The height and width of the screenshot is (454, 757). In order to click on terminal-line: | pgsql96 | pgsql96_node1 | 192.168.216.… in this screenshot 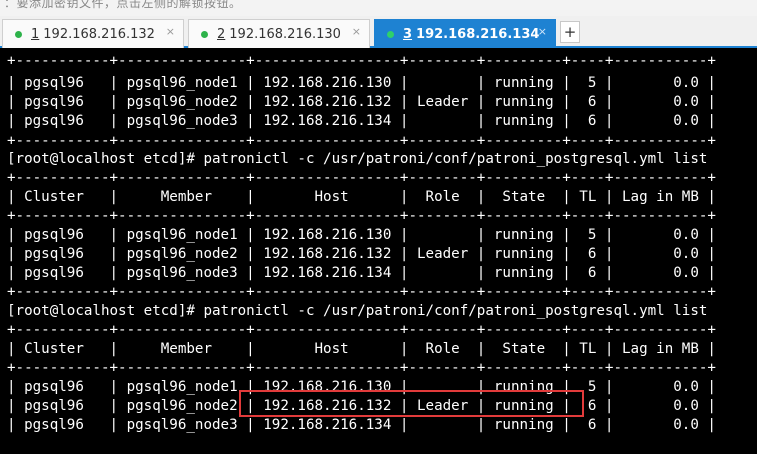, I will do `click(361, 83)`.